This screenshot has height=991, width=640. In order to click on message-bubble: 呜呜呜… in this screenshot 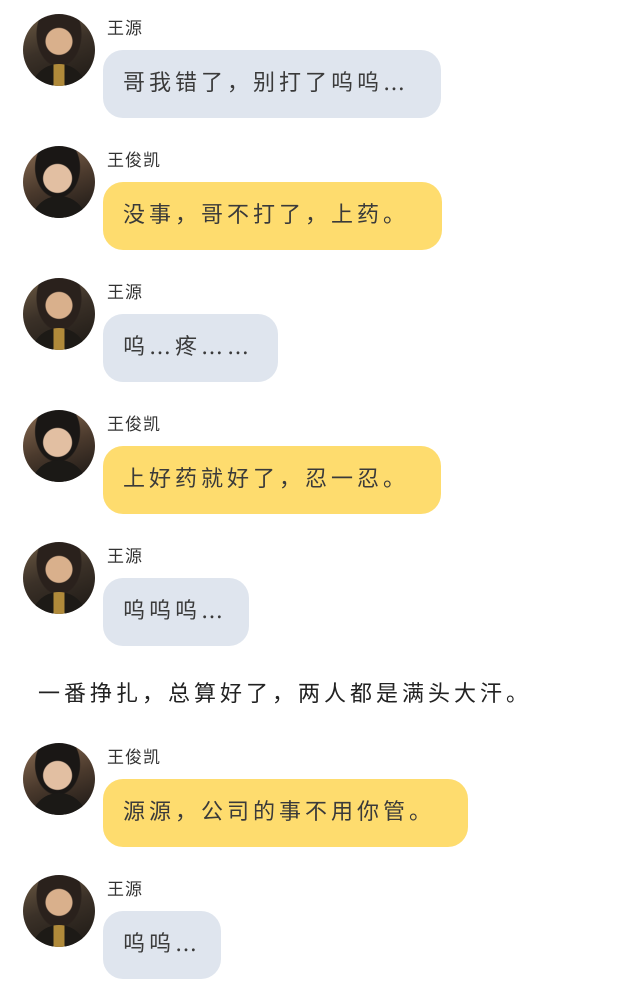, I will do `click(176, 612)`.